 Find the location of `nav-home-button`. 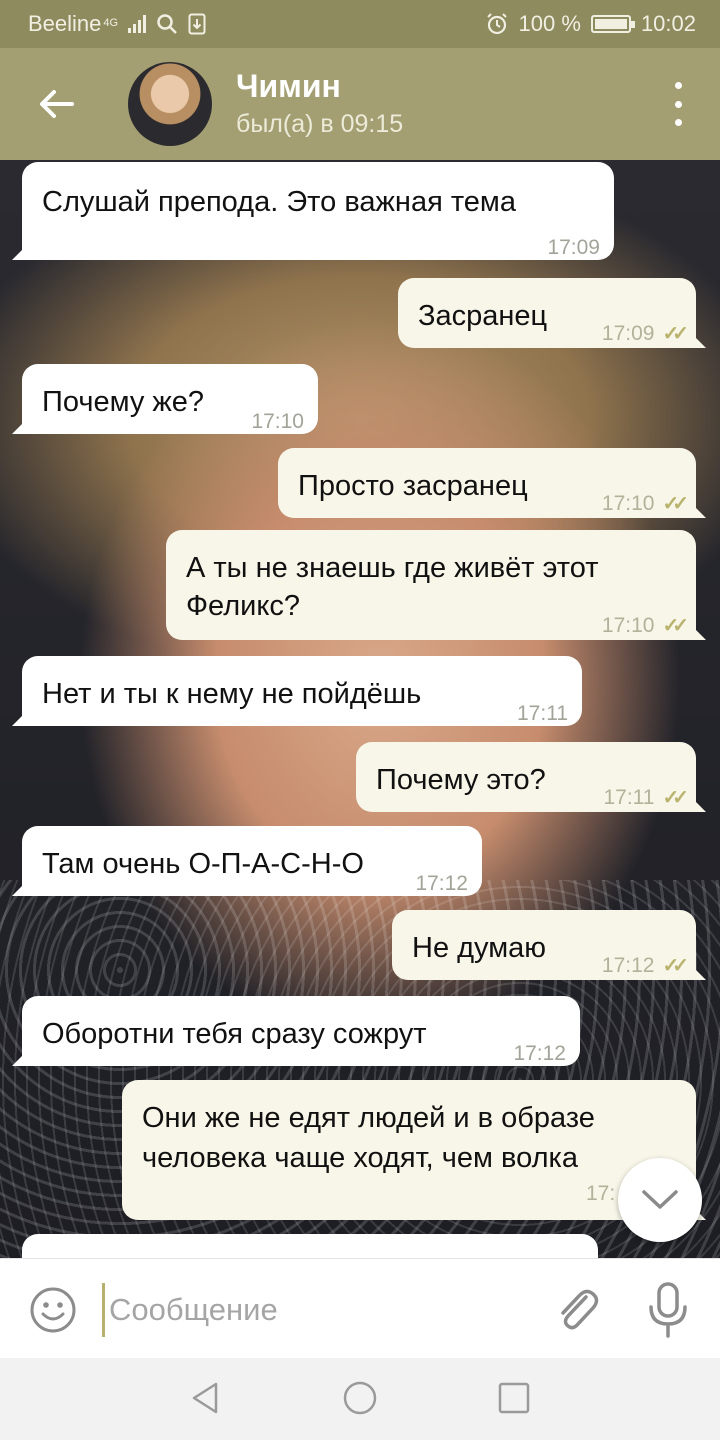

nav-home-button is located at coordinates (360, 1398).